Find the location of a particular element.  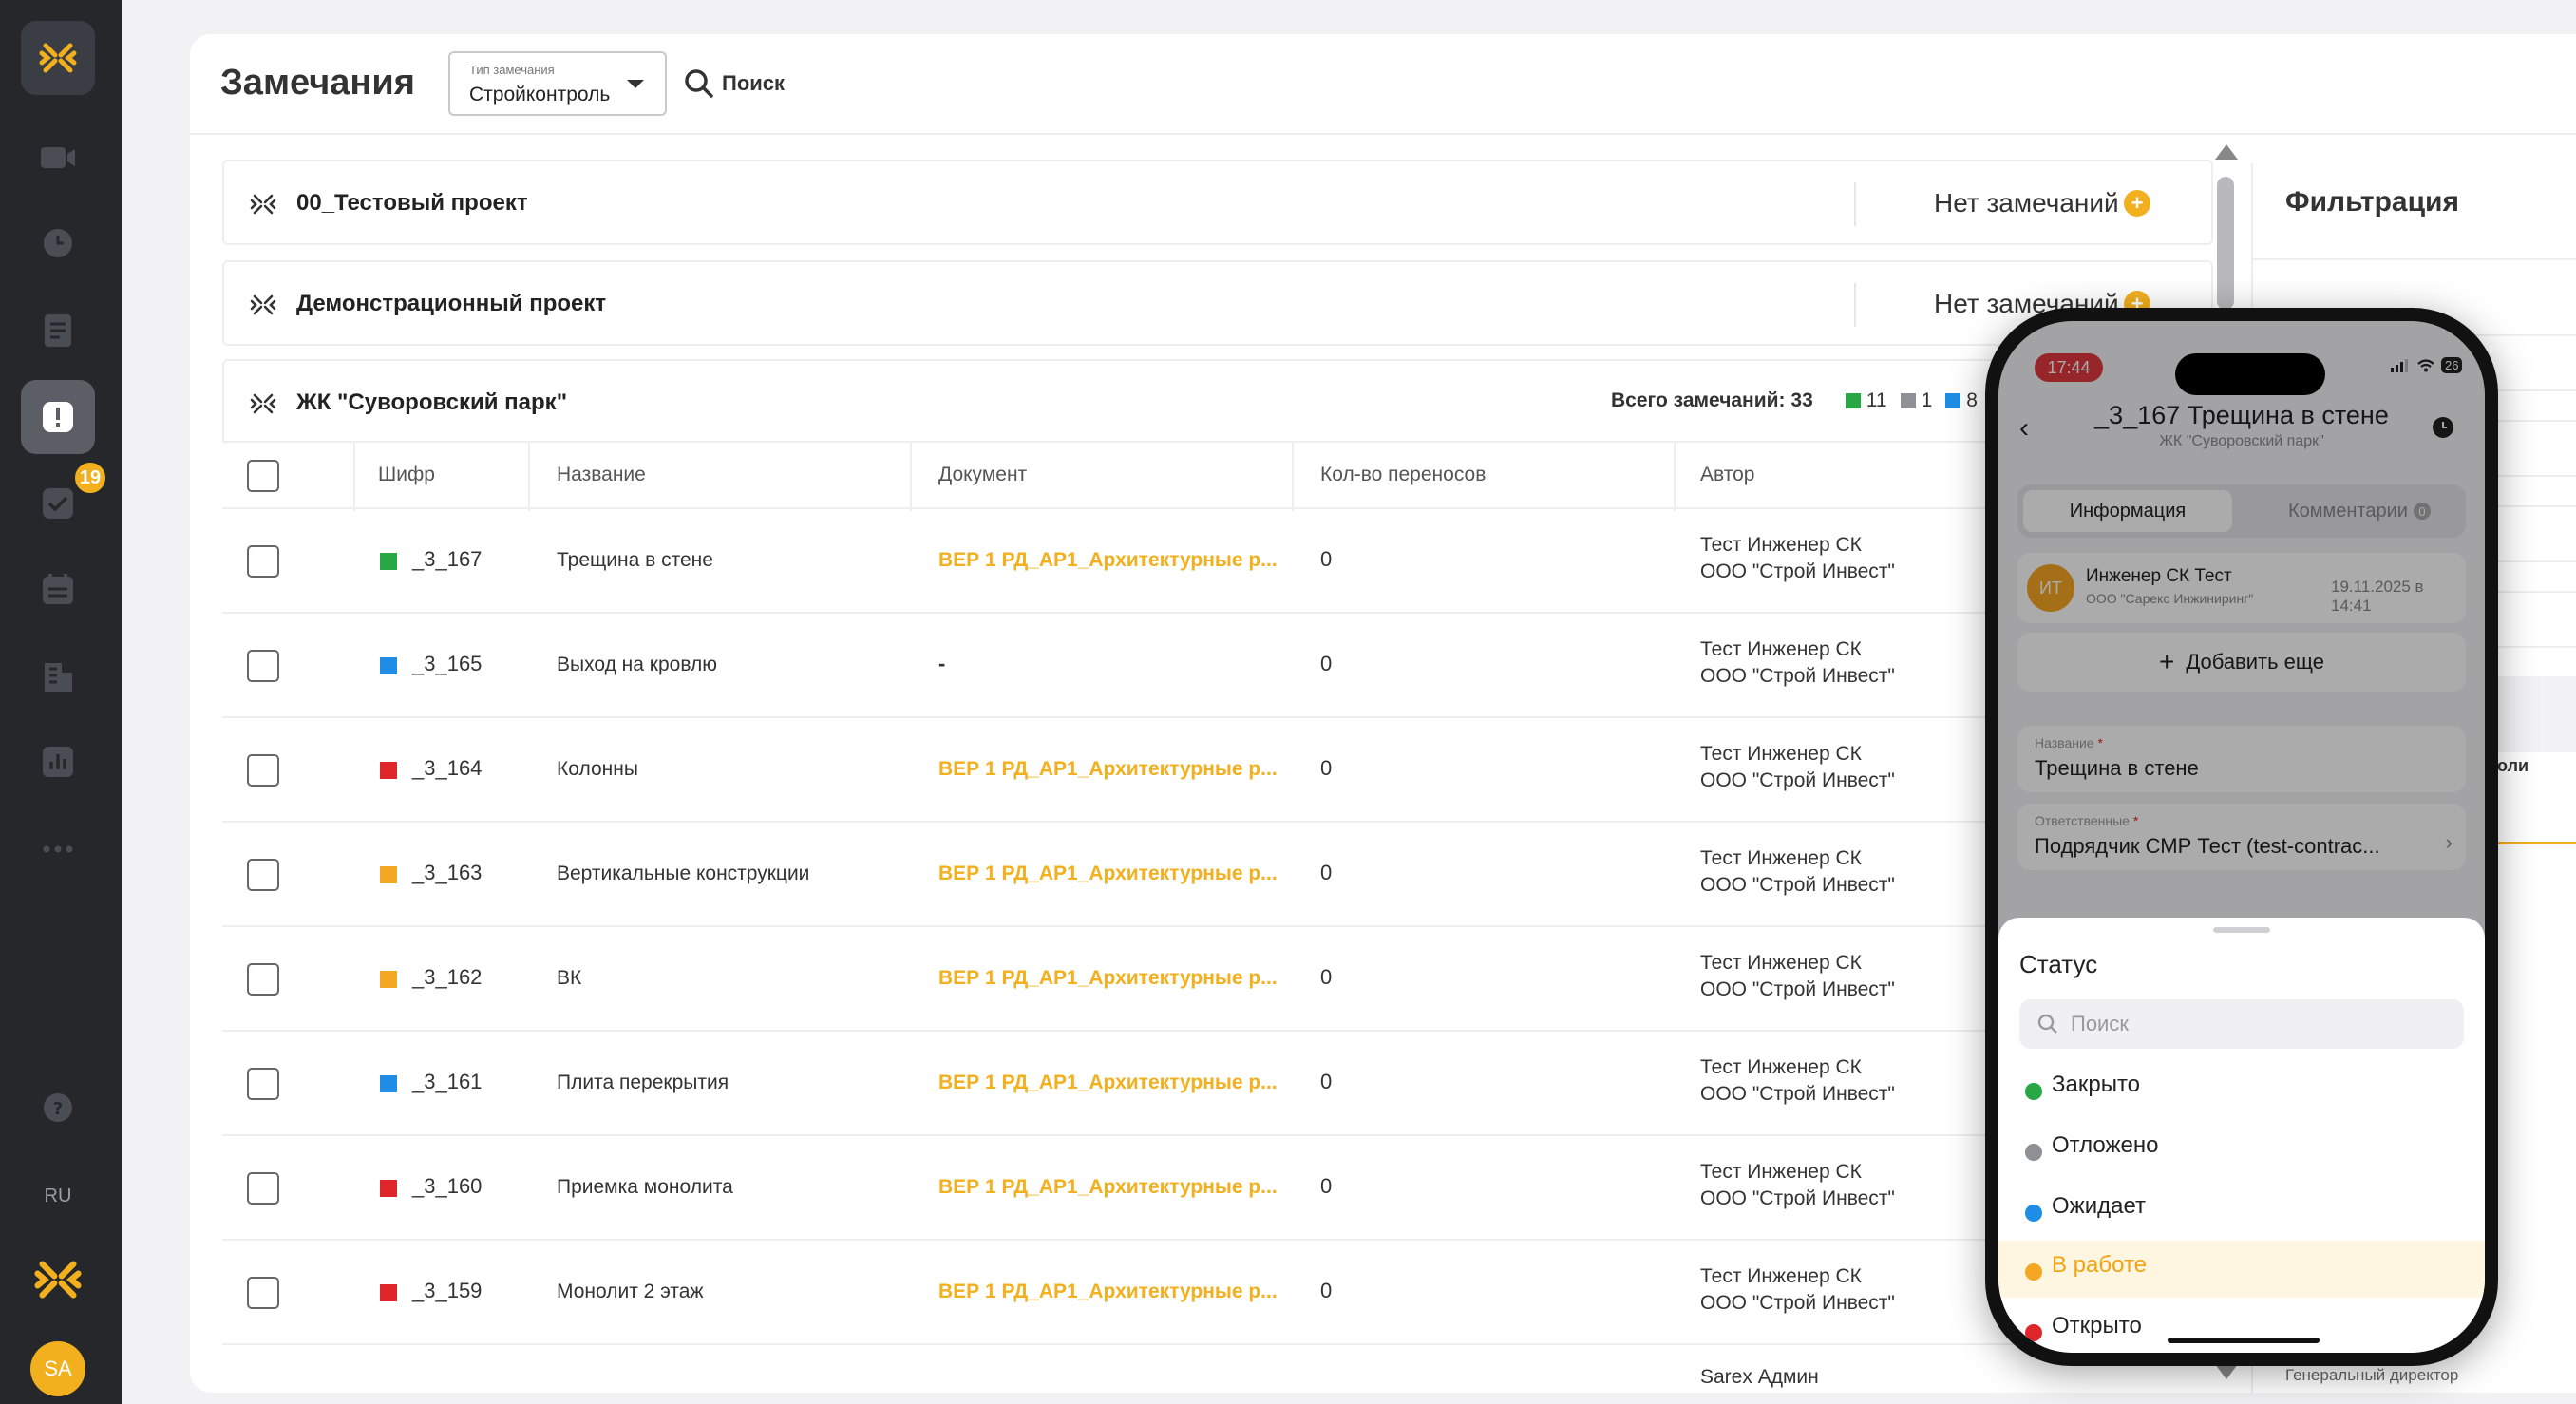

project-name: 00_Тестовый проект is located at coordinates (412, 203).